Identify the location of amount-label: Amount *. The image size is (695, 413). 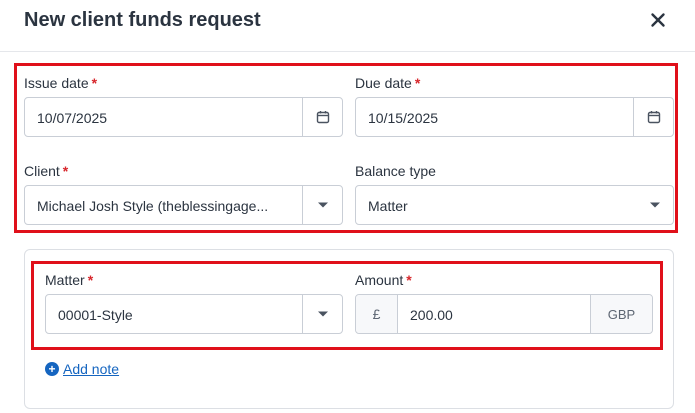
(383, 280).